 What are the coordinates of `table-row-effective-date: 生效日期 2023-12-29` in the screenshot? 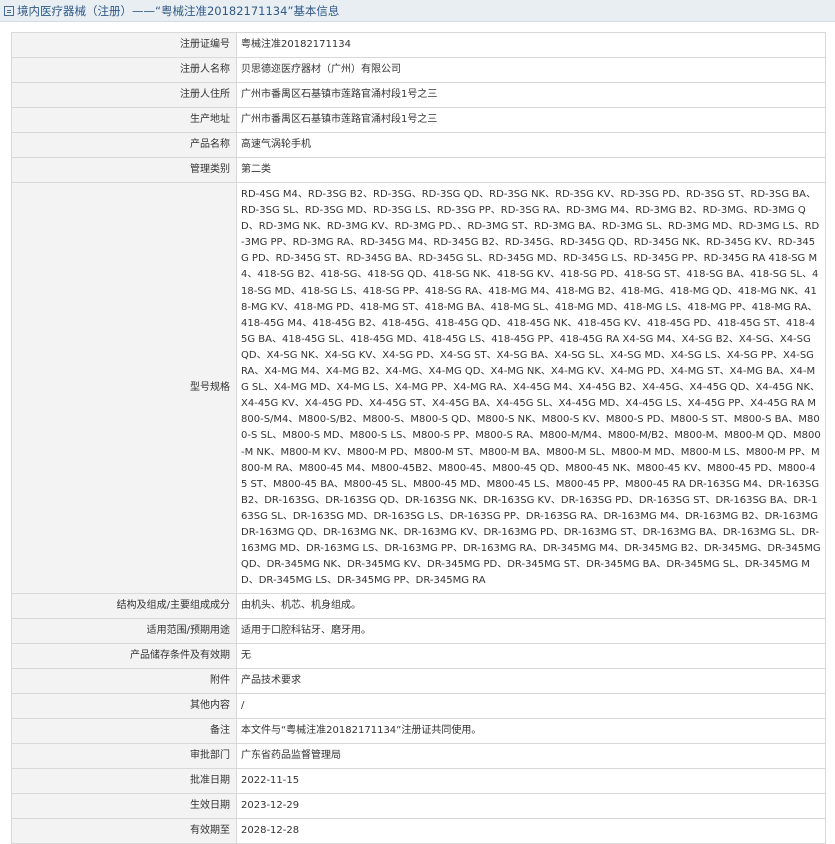 It's located at (418, 806).